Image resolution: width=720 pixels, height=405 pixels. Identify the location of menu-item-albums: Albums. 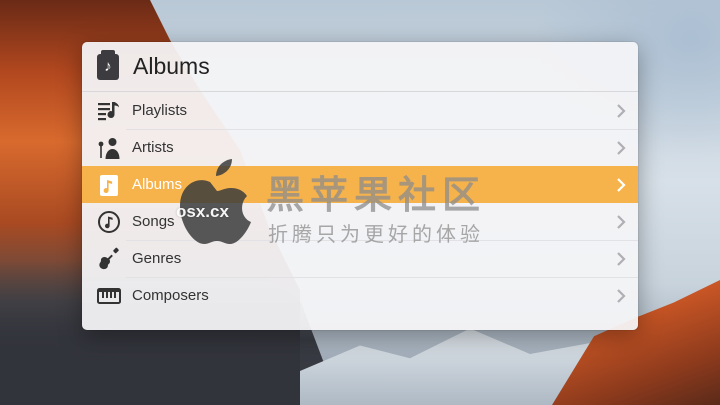
(360, 184).